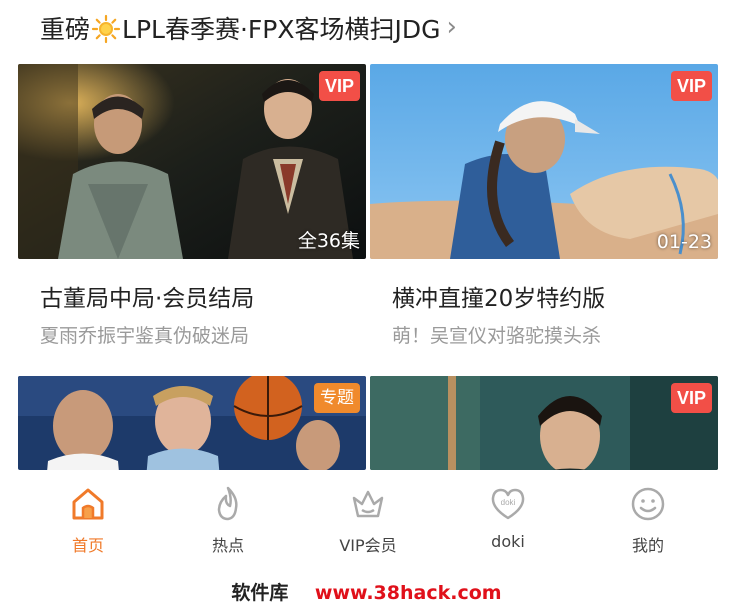  I want to click on card-subtitle: 夏雨乔振宇鉴真伪破迷局, so click(145, 336).